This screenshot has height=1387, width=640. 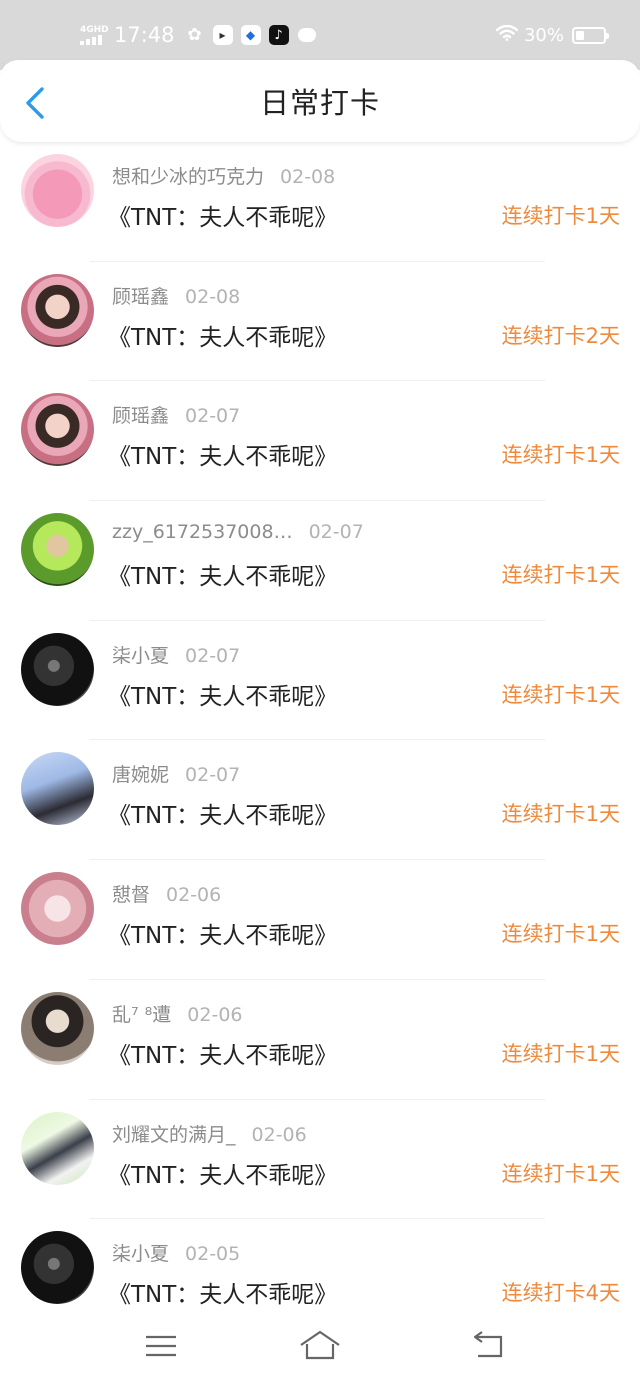 What do you see at coordinates (91, 40) in the screenshot?
I see `signal-bars-icon` at bounding box center [91, 40].